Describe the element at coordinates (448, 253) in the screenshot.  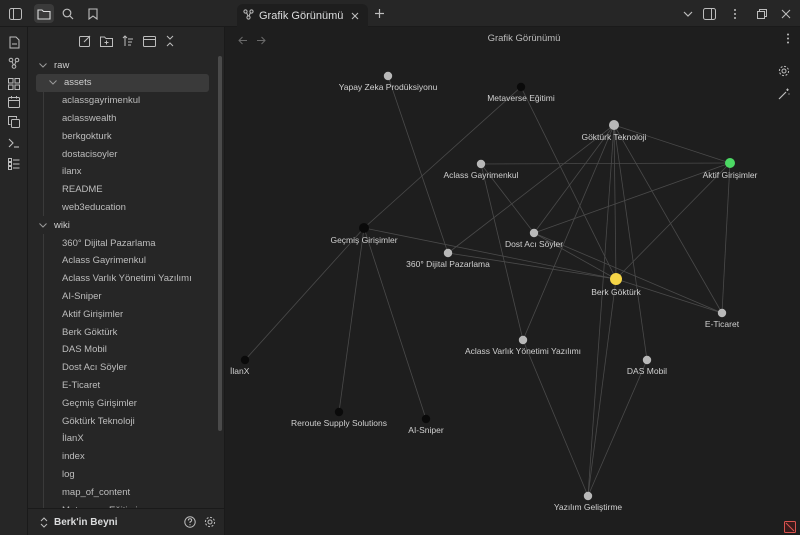
I see `graph-node-pazarlama` at that location.